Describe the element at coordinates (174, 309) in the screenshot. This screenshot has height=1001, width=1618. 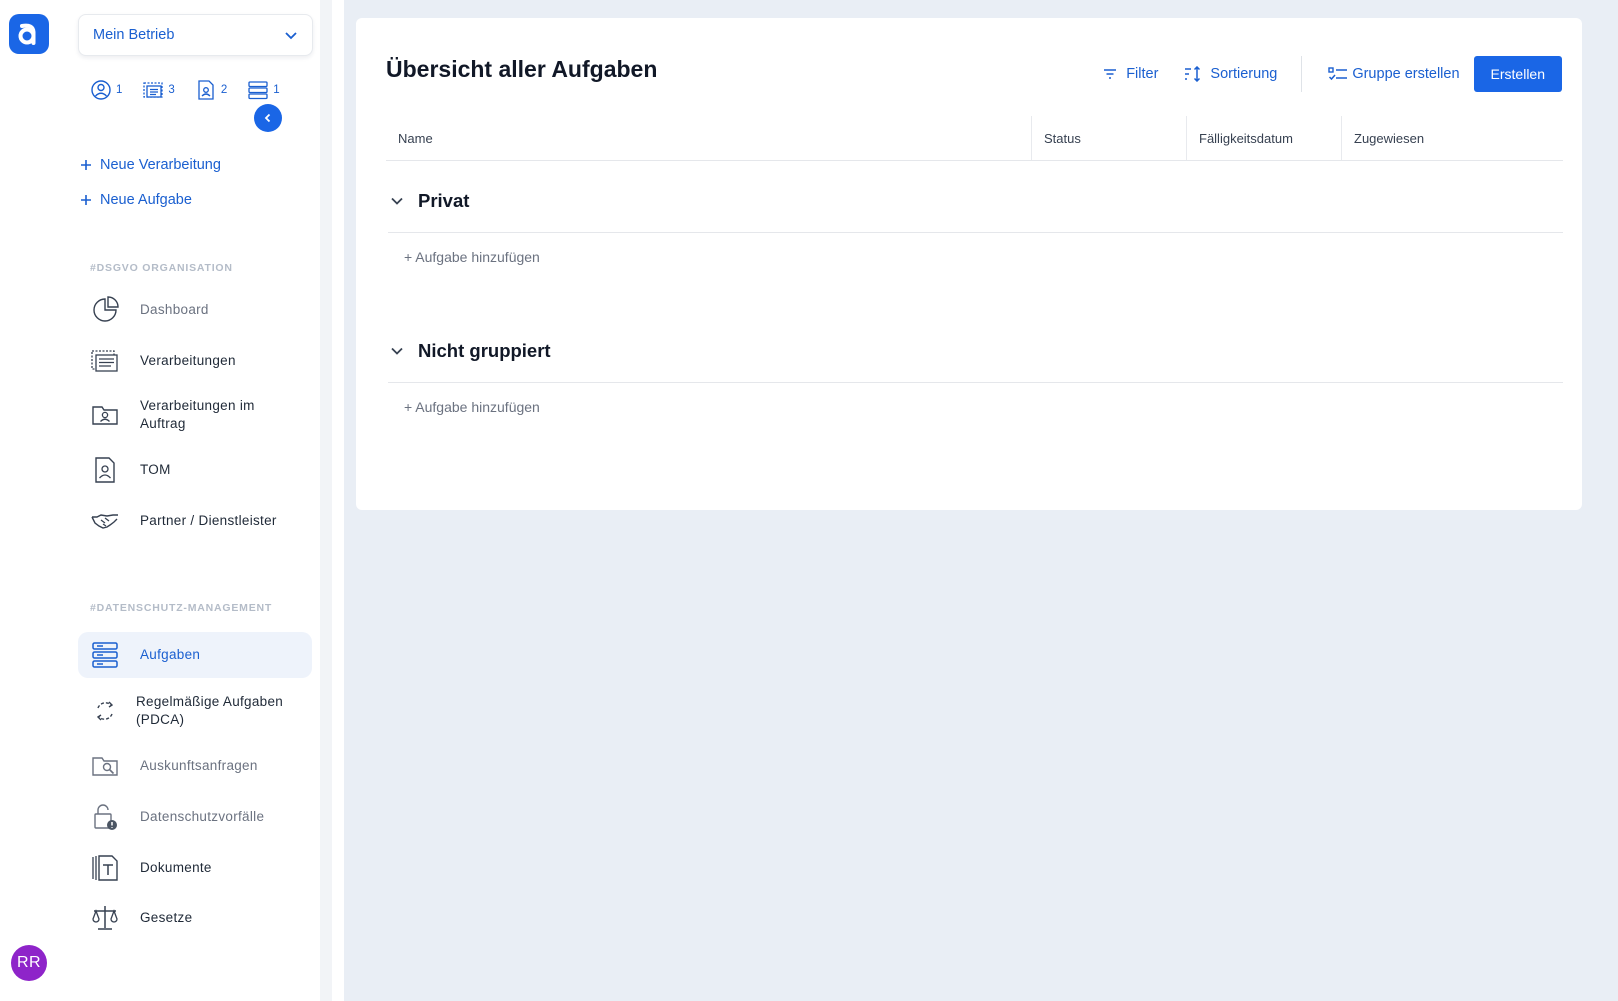
I see `sidebar-item-label: Dashboard` at that location.